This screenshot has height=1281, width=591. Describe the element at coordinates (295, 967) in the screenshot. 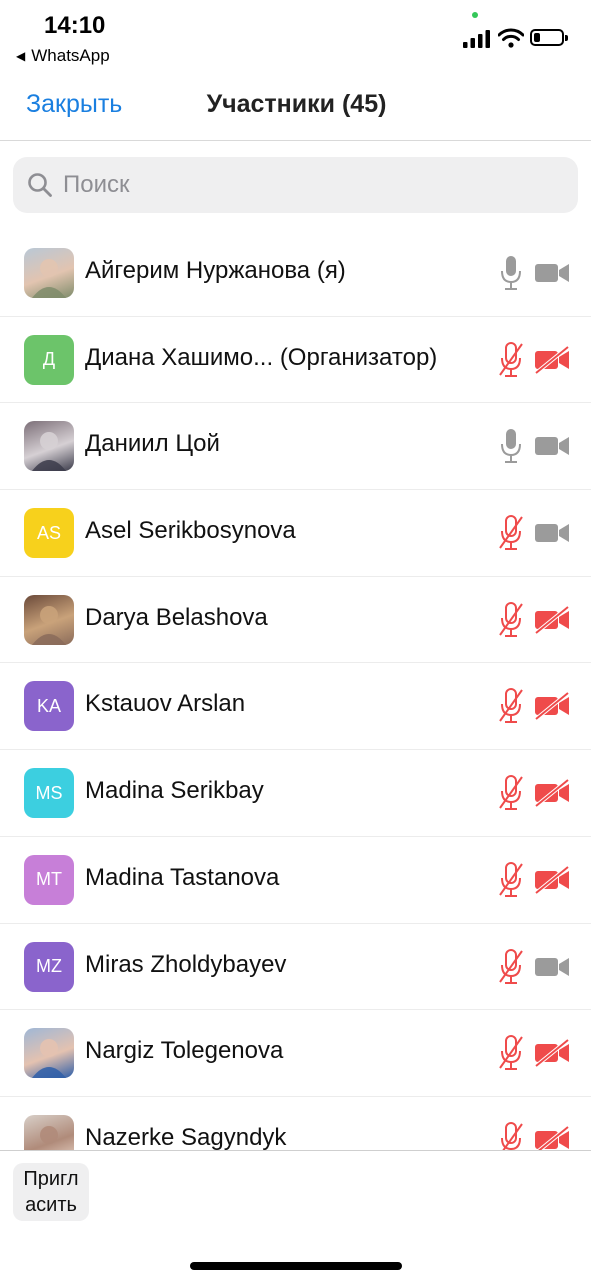

I see `participant-row: MZ Miras Zholdybayev` at that location.